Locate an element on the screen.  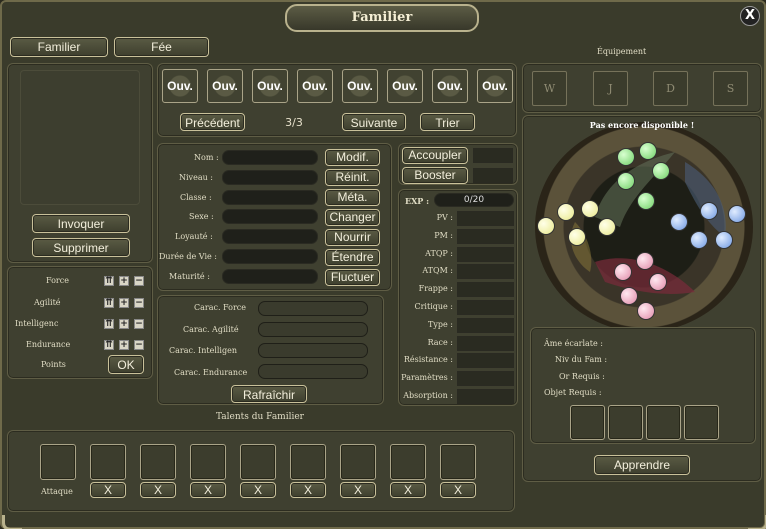
reset-button: Réinit. is located at coordinates (352, 177).